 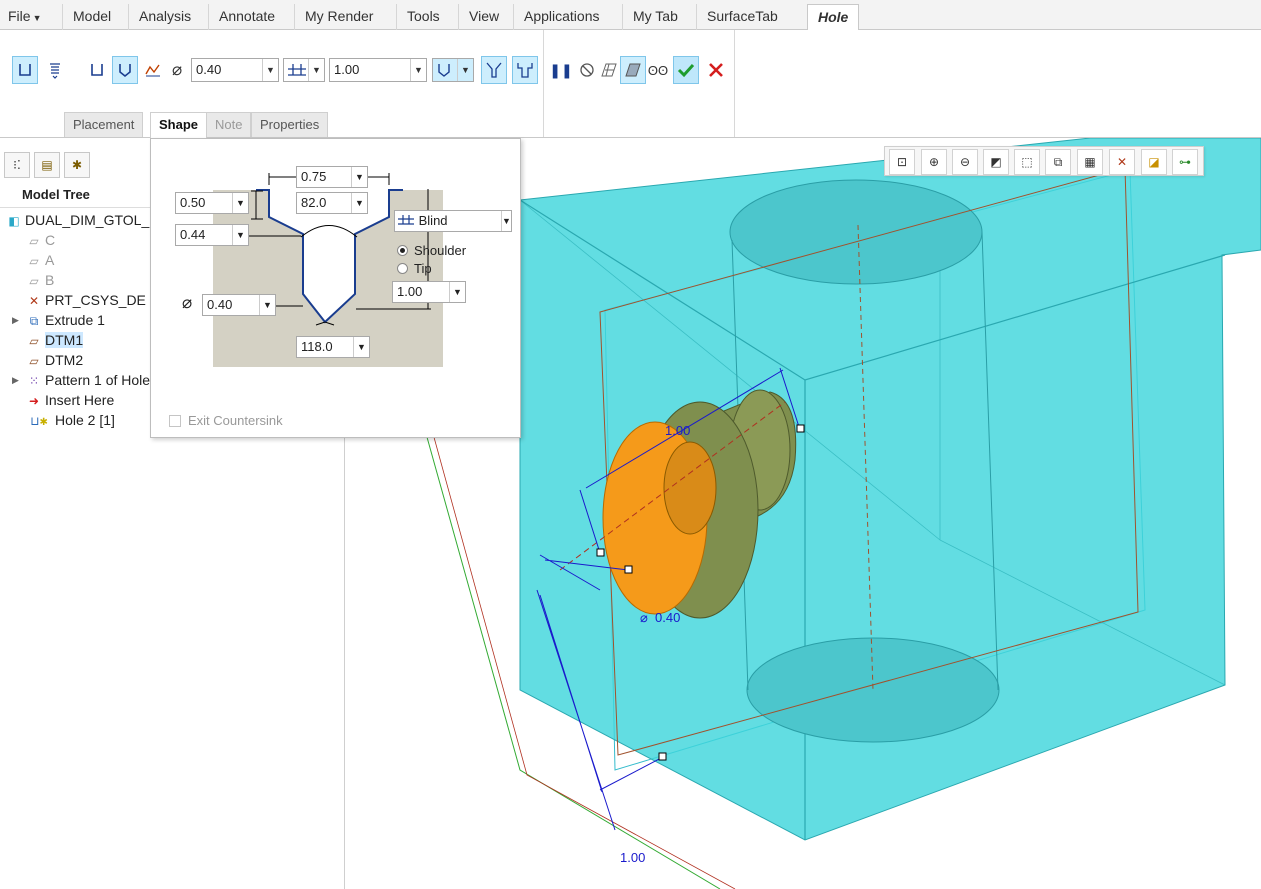 I want to click on cancel-button, so click(x=716, y=70).